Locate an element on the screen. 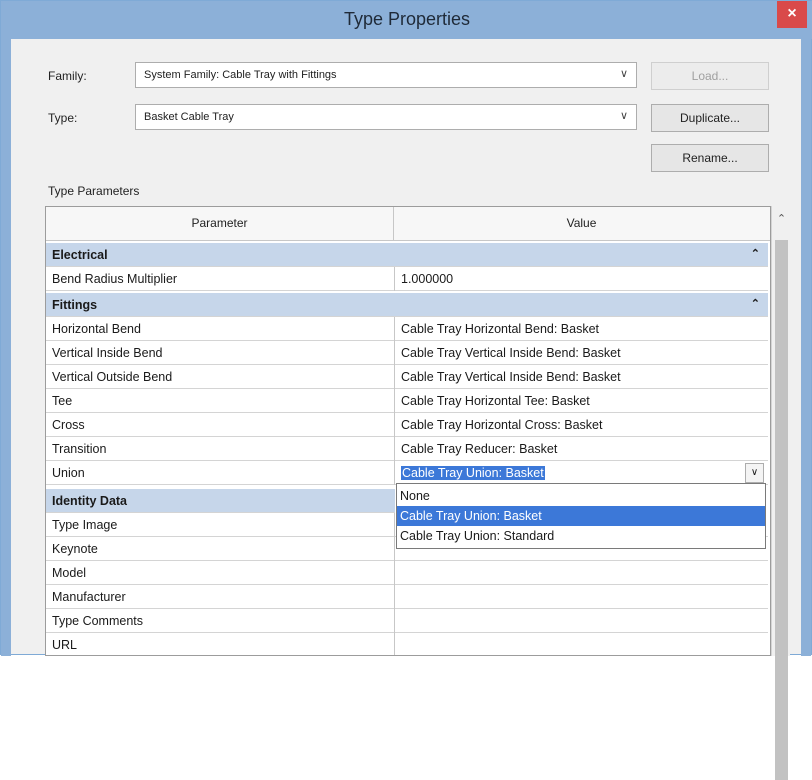 Image resolution: width=812 pixels, height=780 pixels. param-name: Tee is located at coordinates (62, 401).